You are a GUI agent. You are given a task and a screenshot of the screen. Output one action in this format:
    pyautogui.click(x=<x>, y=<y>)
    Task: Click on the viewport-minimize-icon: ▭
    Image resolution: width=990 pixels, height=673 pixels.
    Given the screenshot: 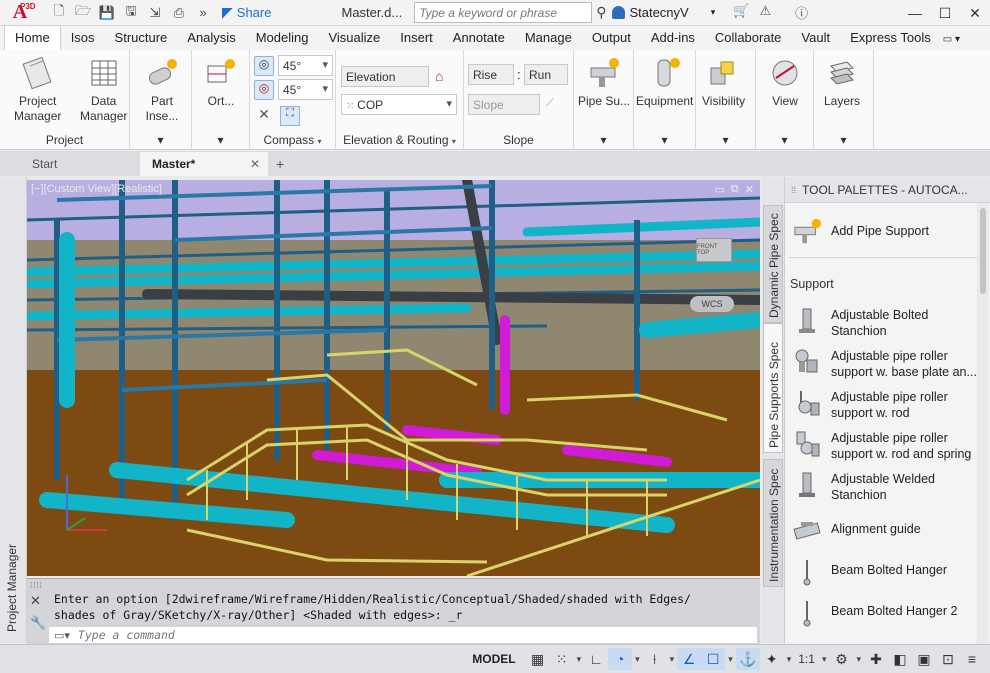 What is the action you would take?
    pyautogui.click(x=720, y=189)
    